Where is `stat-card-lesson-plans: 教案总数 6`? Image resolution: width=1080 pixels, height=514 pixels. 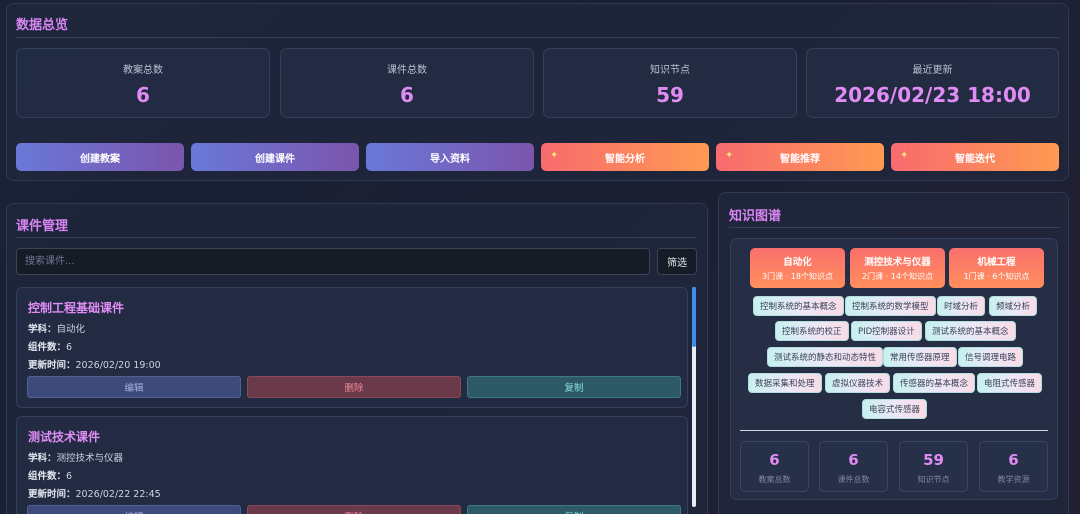 stat-card-lesson-plans: 教案总数 6 is located at coordinates (143, 83).